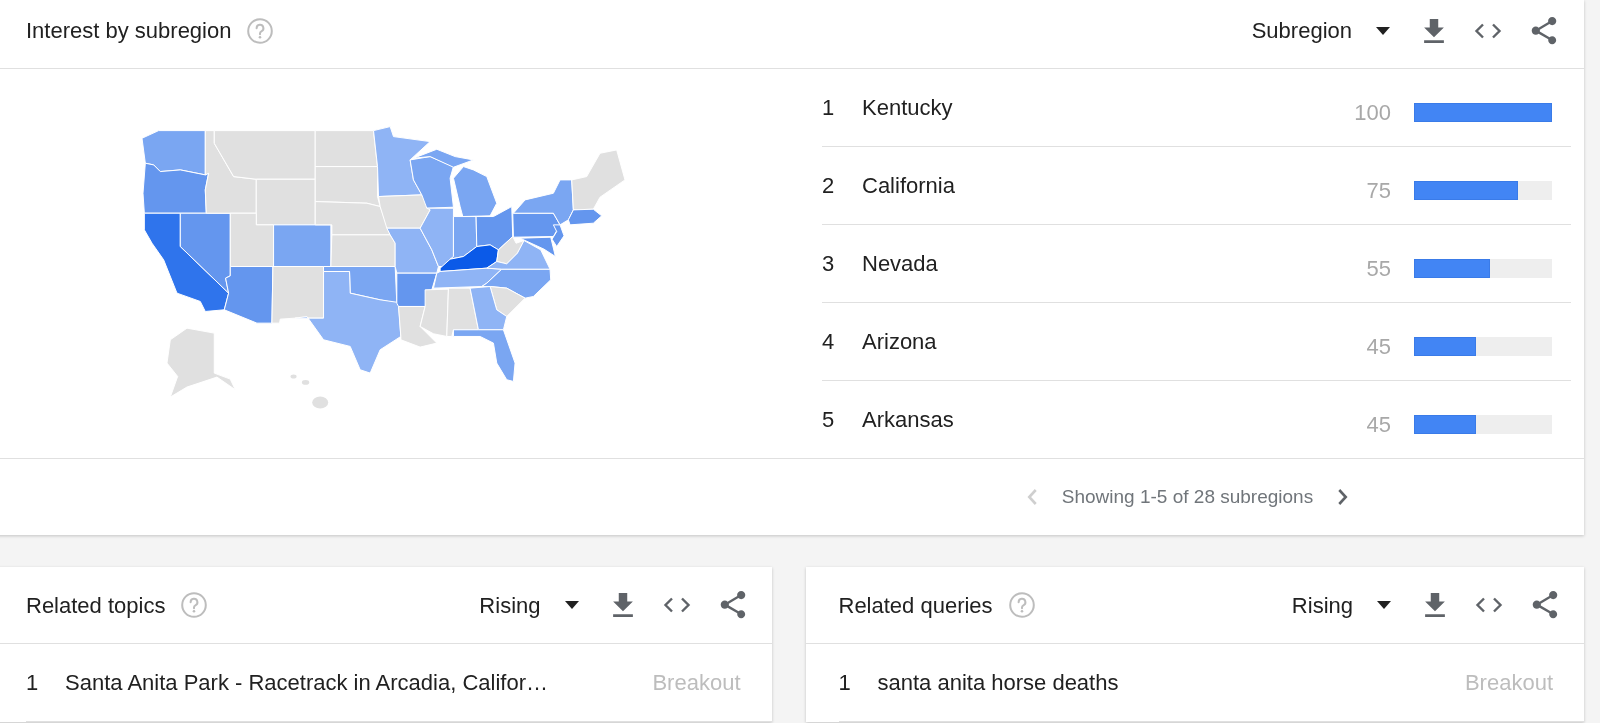 The height and width of the screenshot is (723, 1600). Describe the element at coordinates (829, 186) in the screenshot. I see `rank-number: 2` at that location.